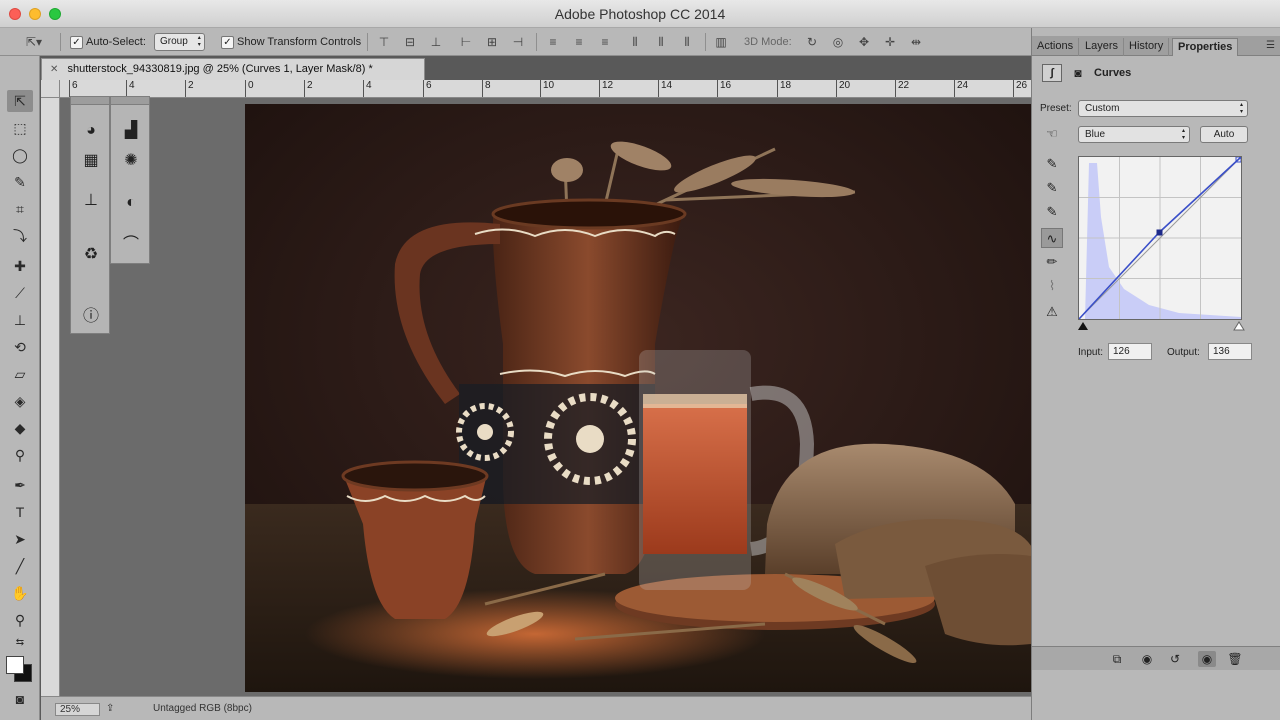 This screenshot has height=720, width=1280. What do you see at coordinates (130, 88) in the screenshot?
I see `ruler-tick: 4` at bounding box center [130, 88].